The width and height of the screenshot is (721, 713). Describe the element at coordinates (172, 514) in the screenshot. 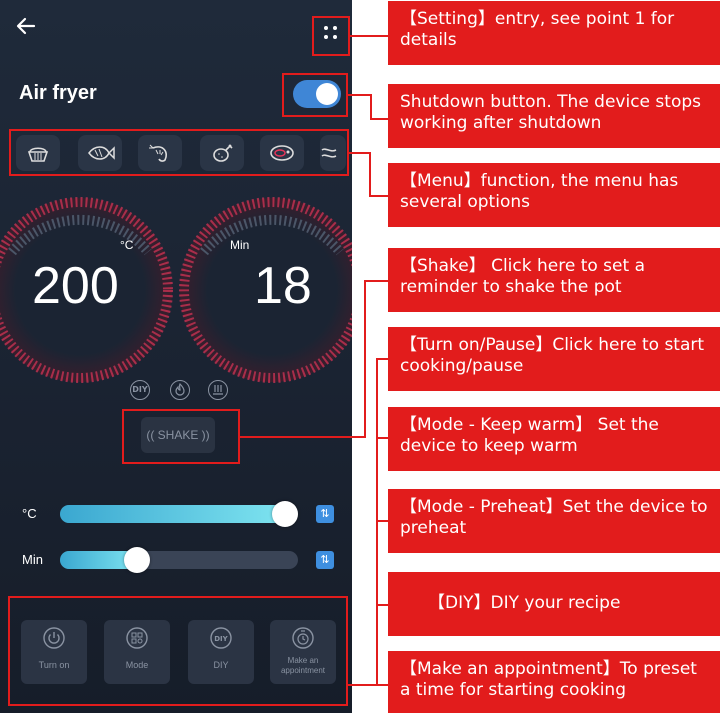

I see `temp-slider-fill` at that location.